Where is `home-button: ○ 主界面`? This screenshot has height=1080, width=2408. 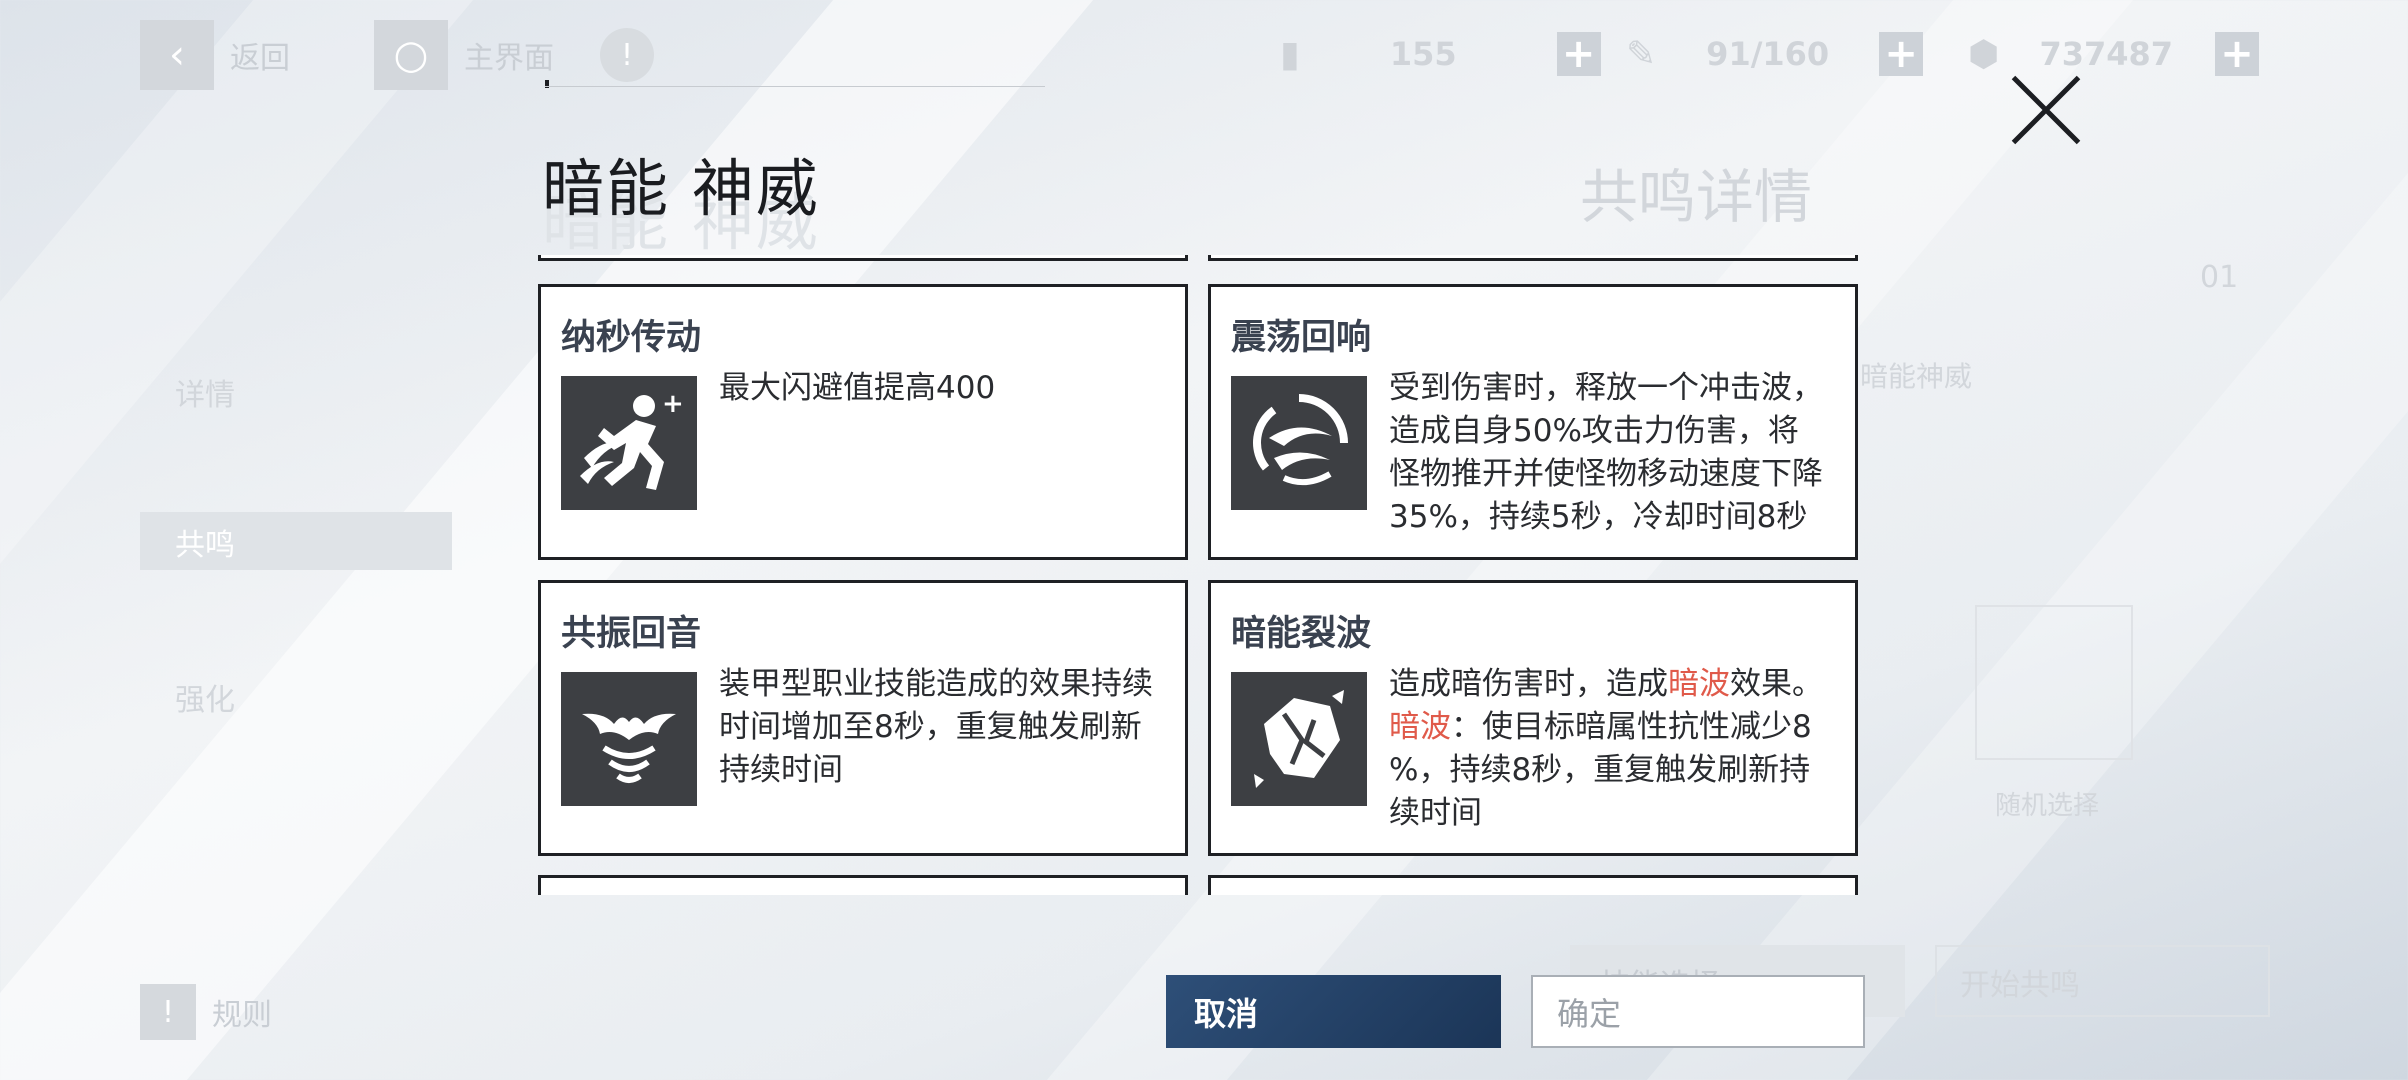 home-button: ○ 主界面 is located at coordinates (464, 55).